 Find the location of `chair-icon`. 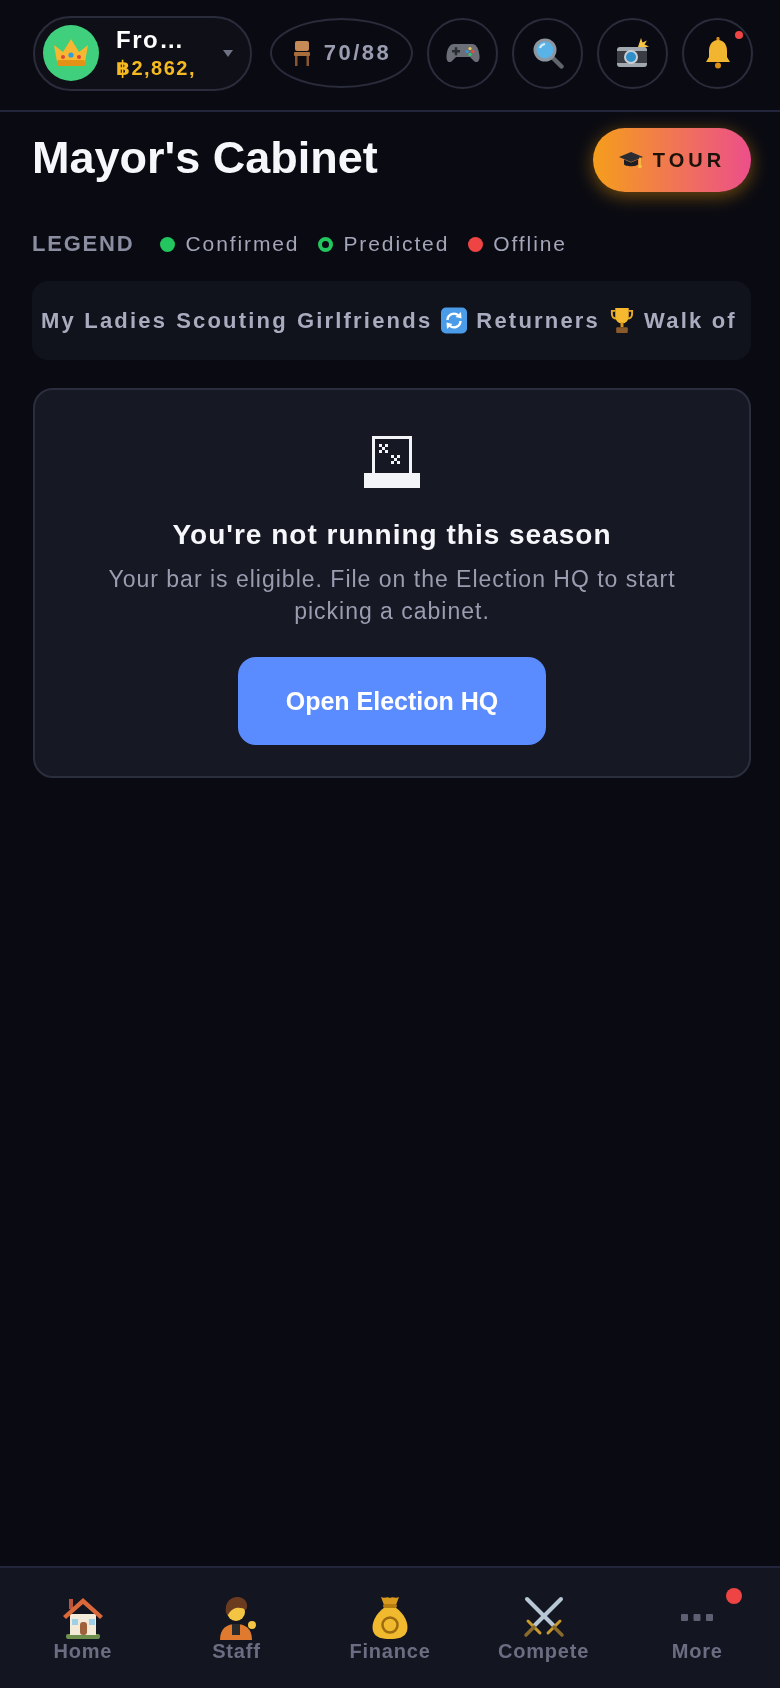

chair-icon is located at coordinates (301, 53).